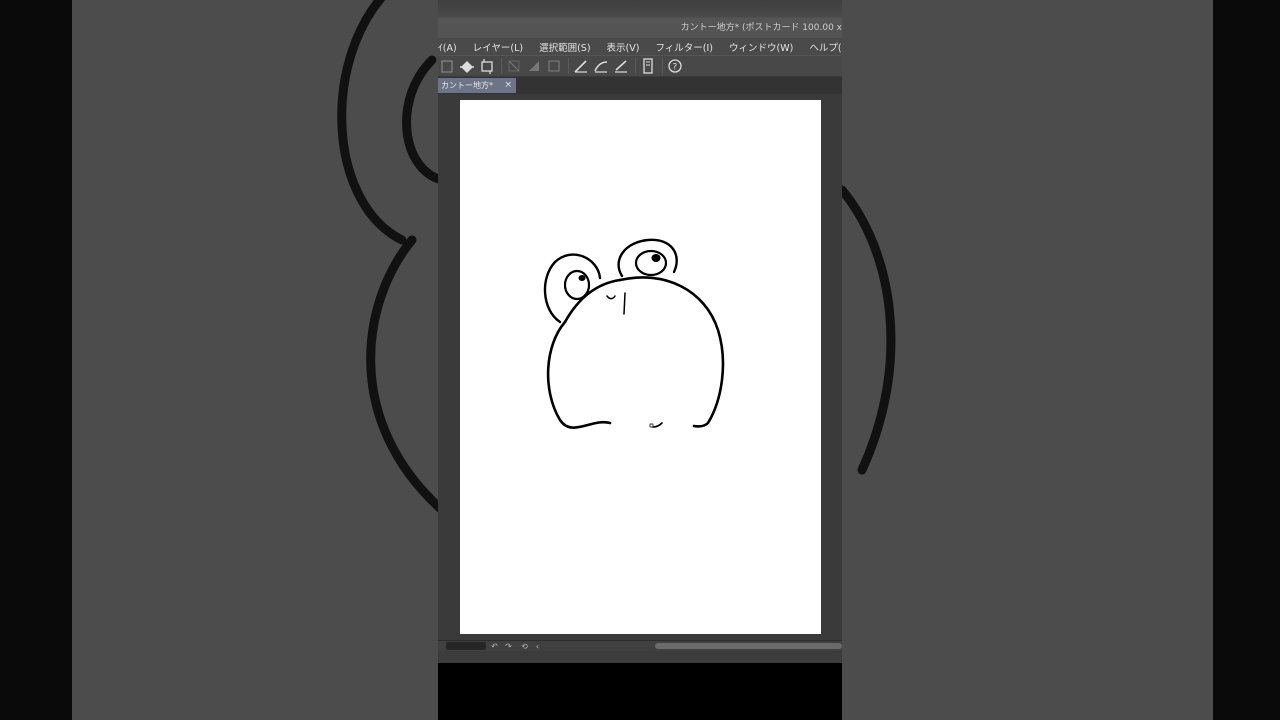 This screenshot has width=1280, height=720. I want to click on grid-snap-icon, so click(621, 66).